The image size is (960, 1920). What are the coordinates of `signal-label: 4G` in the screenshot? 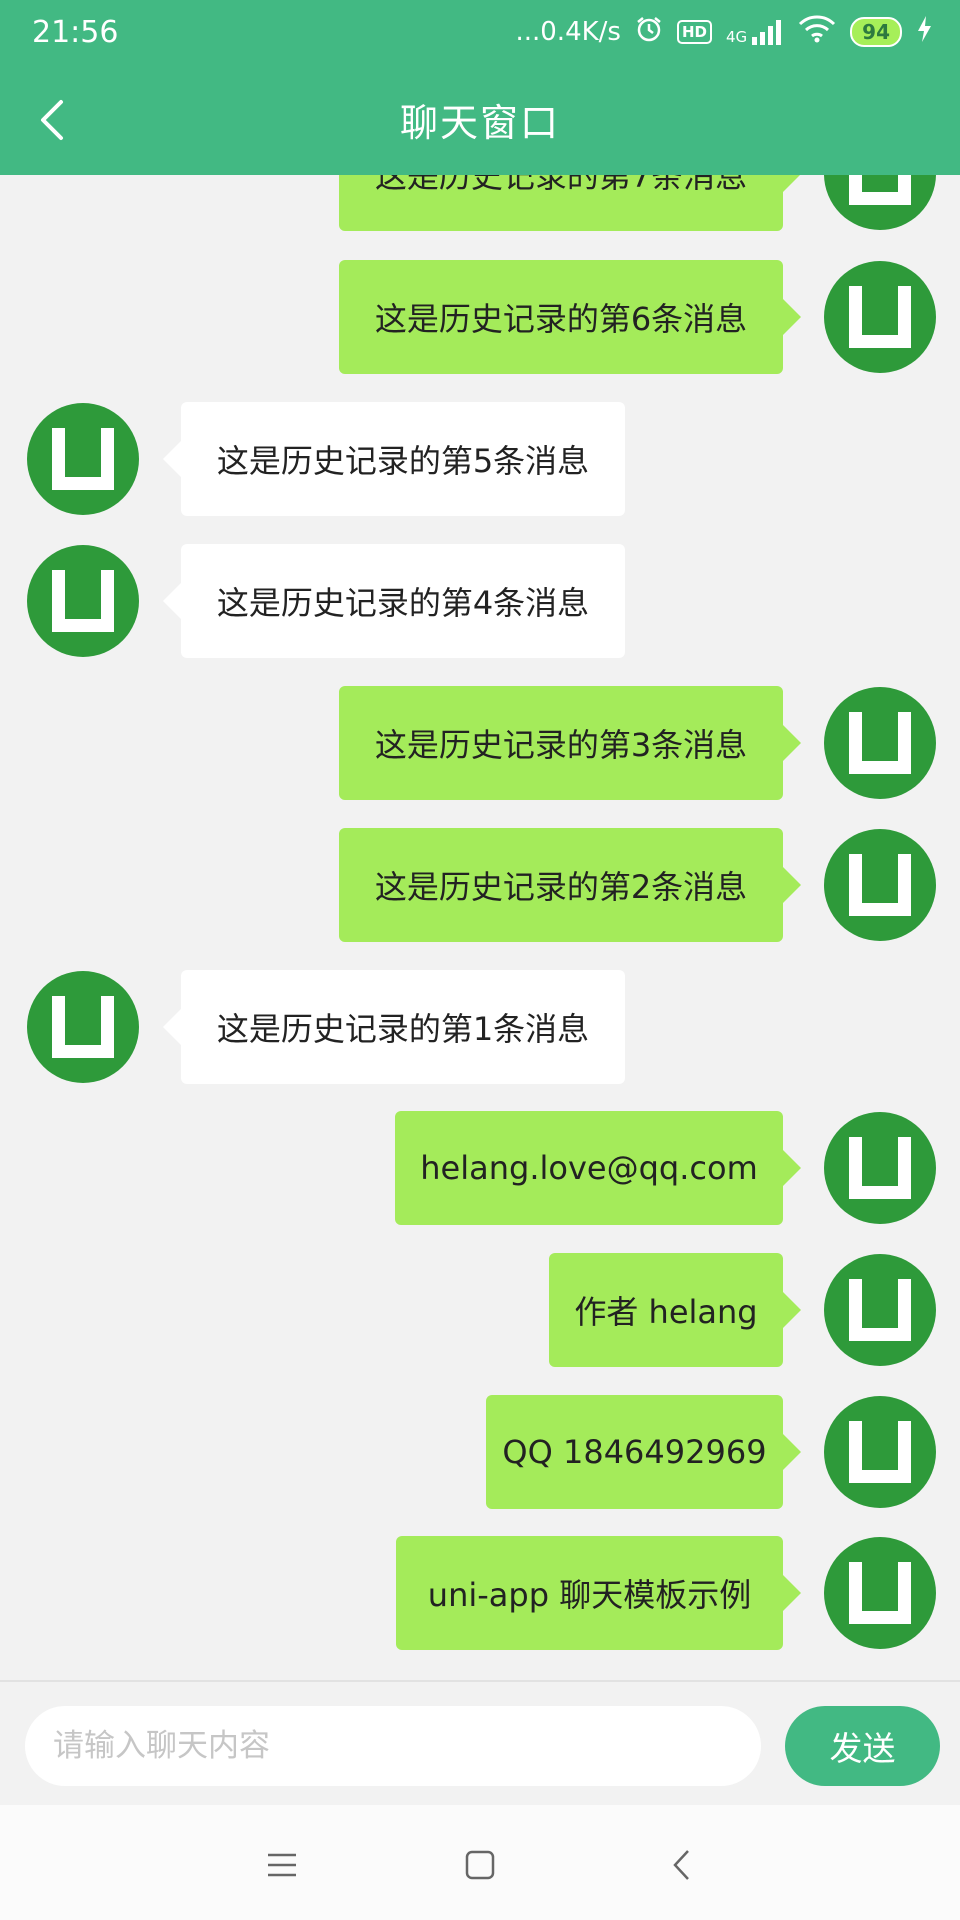 It's located at (736, 37).